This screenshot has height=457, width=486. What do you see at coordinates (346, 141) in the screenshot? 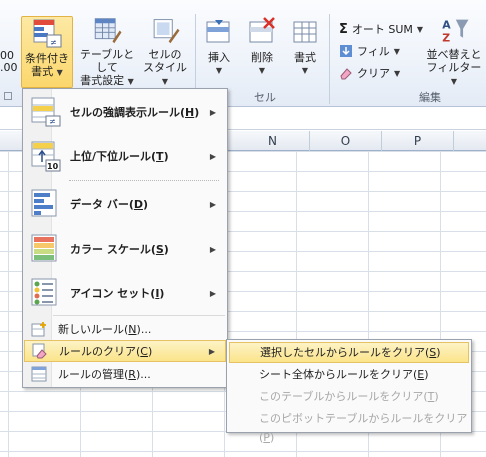
I see `column-header-o: O` at bounding box center [346, 141].